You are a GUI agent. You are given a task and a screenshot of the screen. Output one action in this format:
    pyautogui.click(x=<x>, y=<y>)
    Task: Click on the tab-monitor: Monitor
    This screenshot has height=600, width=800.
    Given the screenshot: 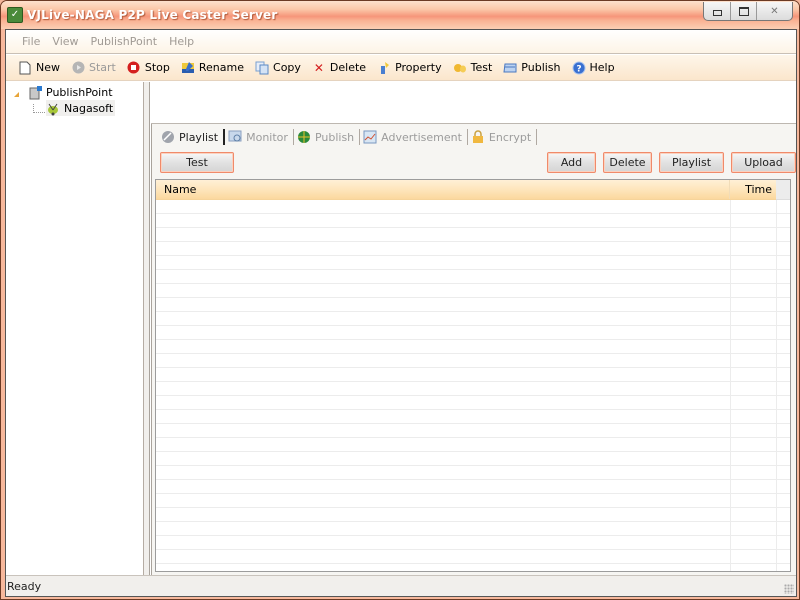 What is the action you would take?
    pyautogui.click(x=259, y=137)
    